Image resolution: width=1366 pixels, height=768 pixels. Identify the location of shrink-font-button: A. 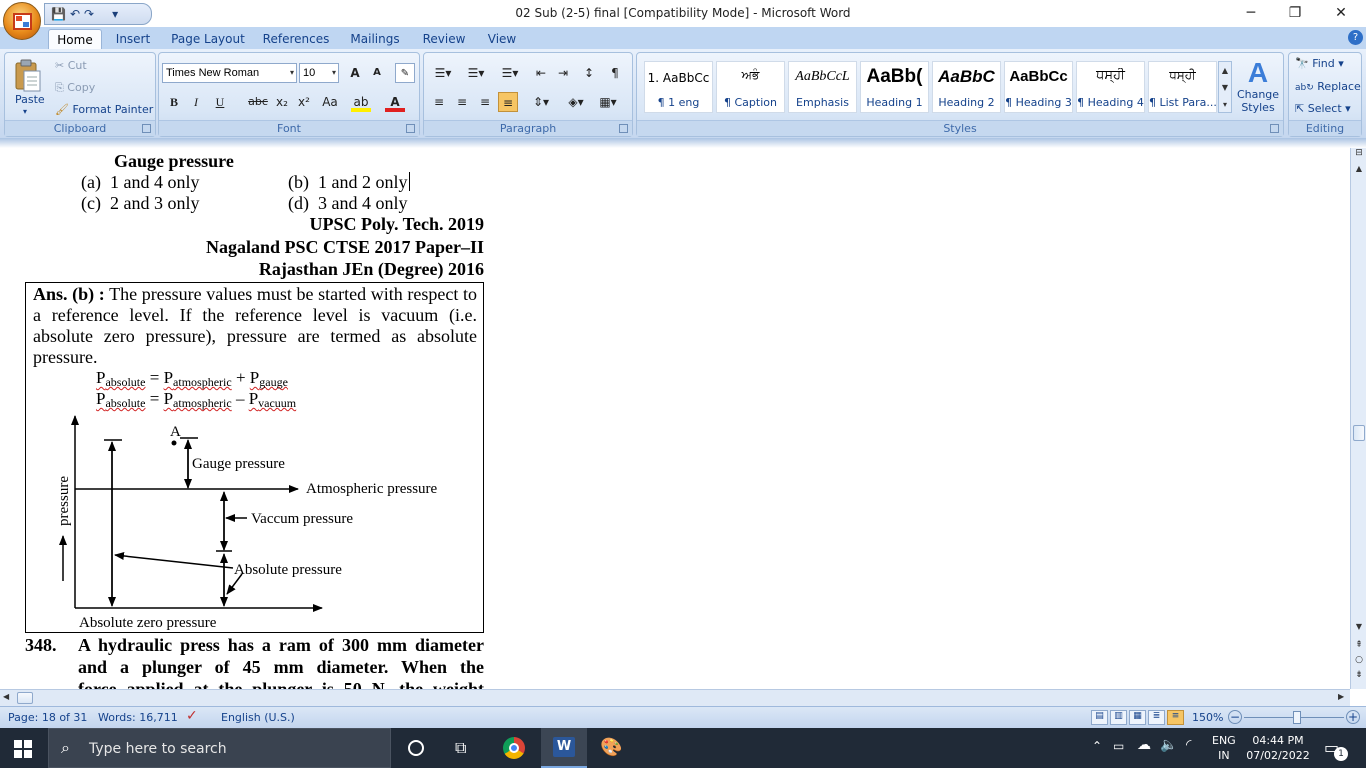
(377, 73).